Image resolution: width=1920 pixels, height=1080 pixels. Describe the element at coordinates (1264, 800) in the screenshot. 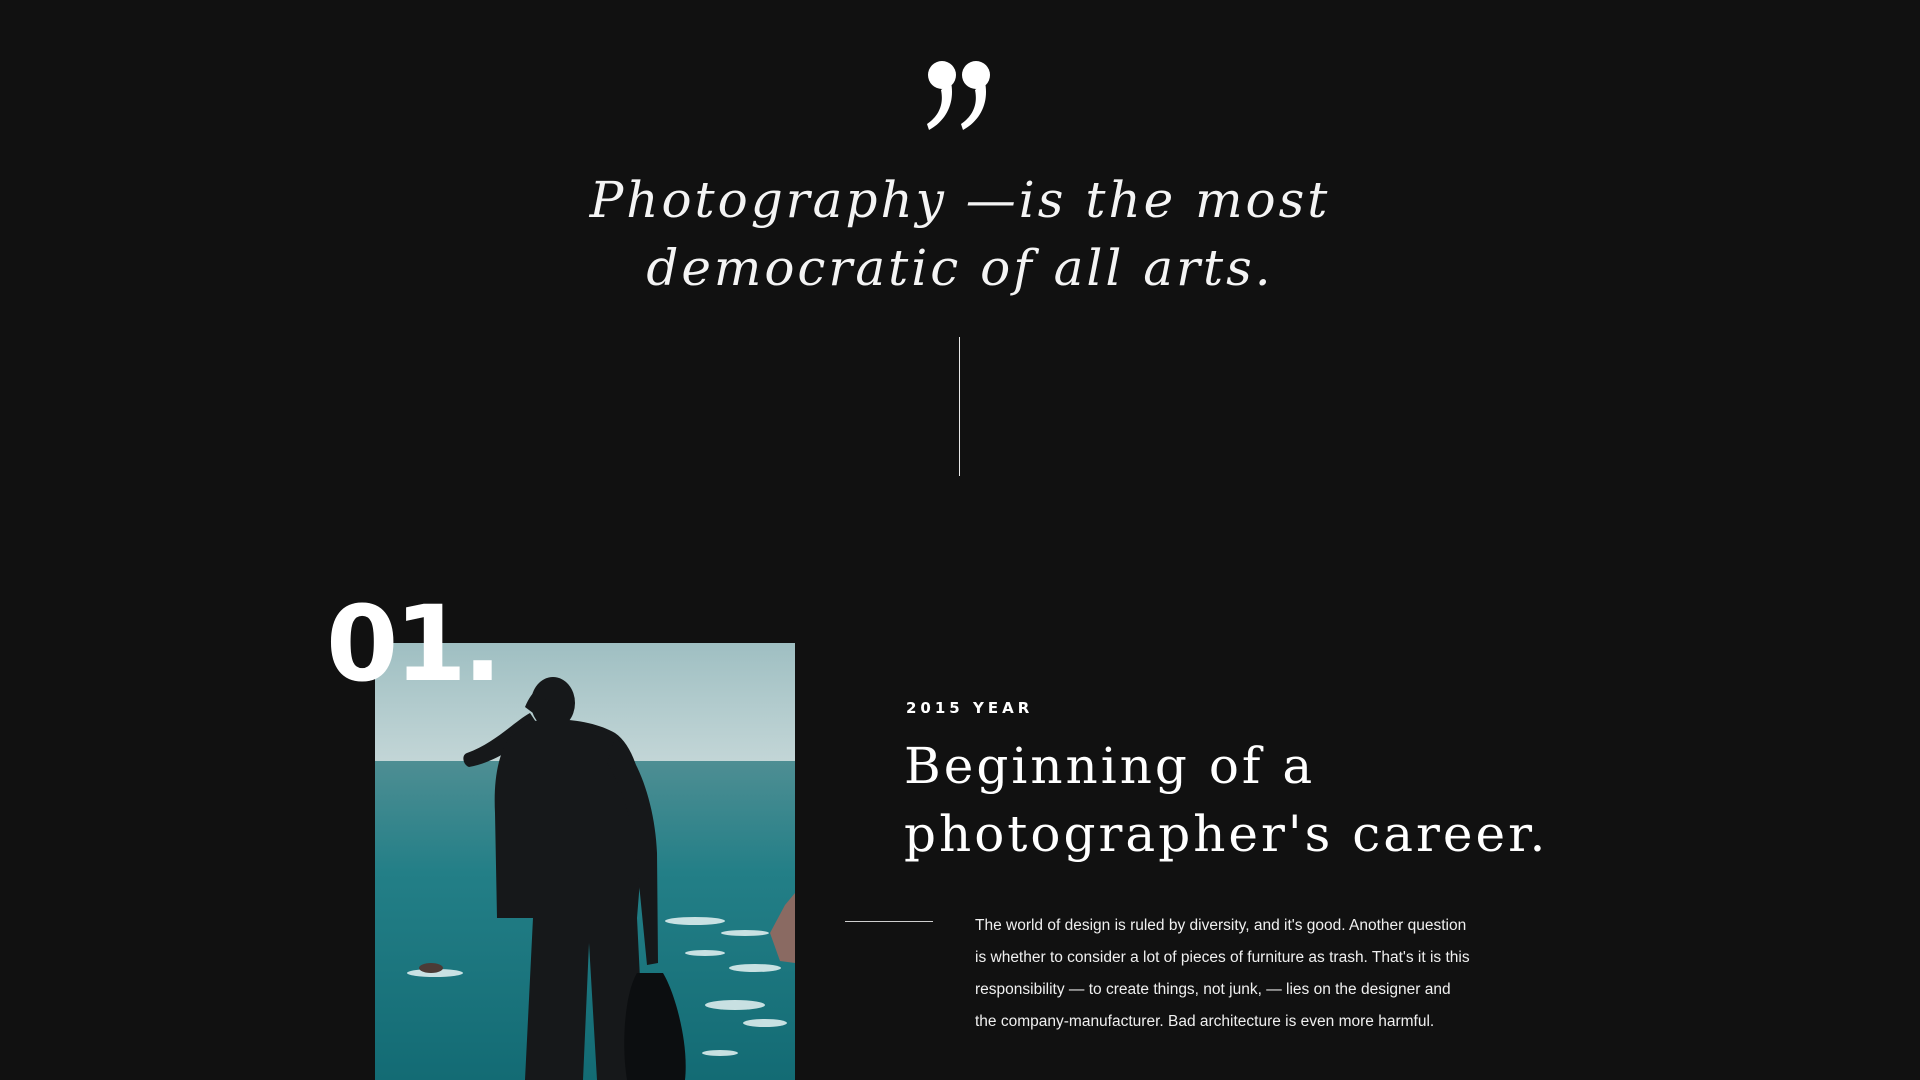

I see `milestone-title: Beginning of a photographer's career.` at that location.